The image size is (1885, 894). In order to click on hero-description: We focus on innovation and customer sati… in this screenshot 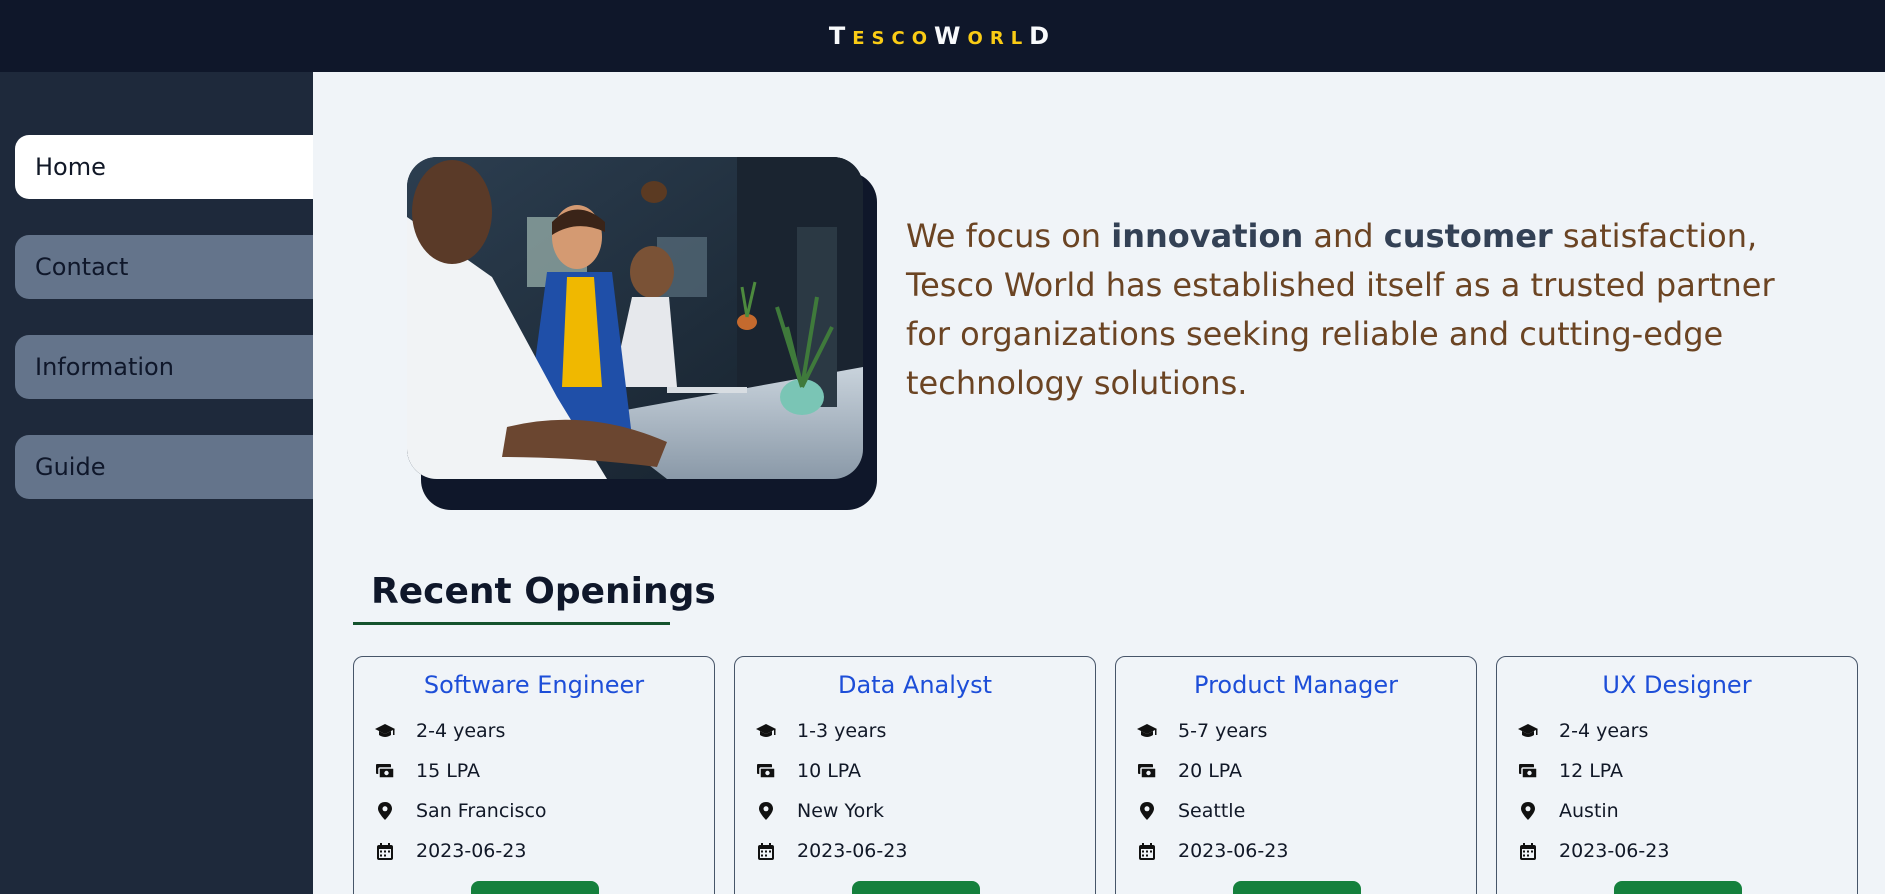, I will do `click(1346, 310)`.